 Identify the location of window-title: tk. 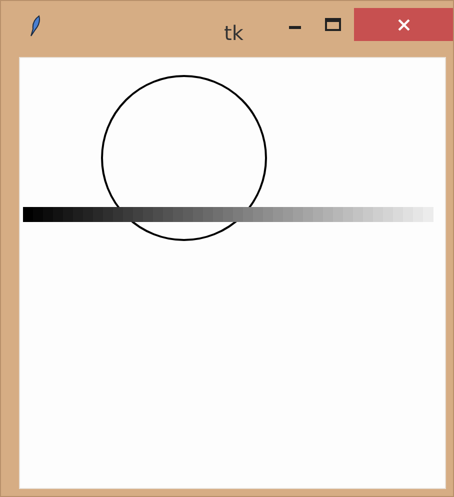
(234, 33).